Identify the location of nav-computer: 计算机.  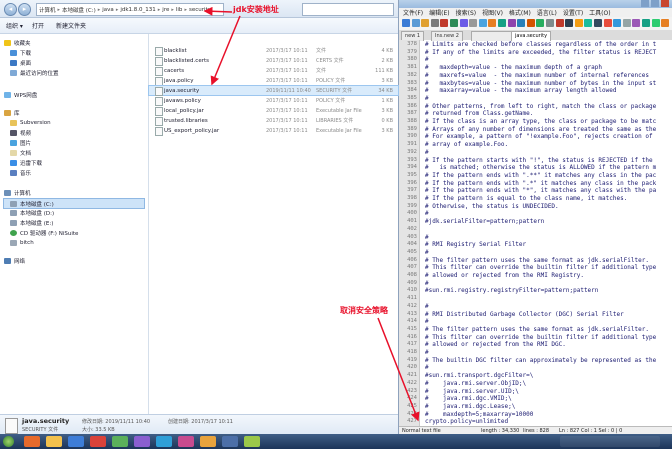
(17, 192).